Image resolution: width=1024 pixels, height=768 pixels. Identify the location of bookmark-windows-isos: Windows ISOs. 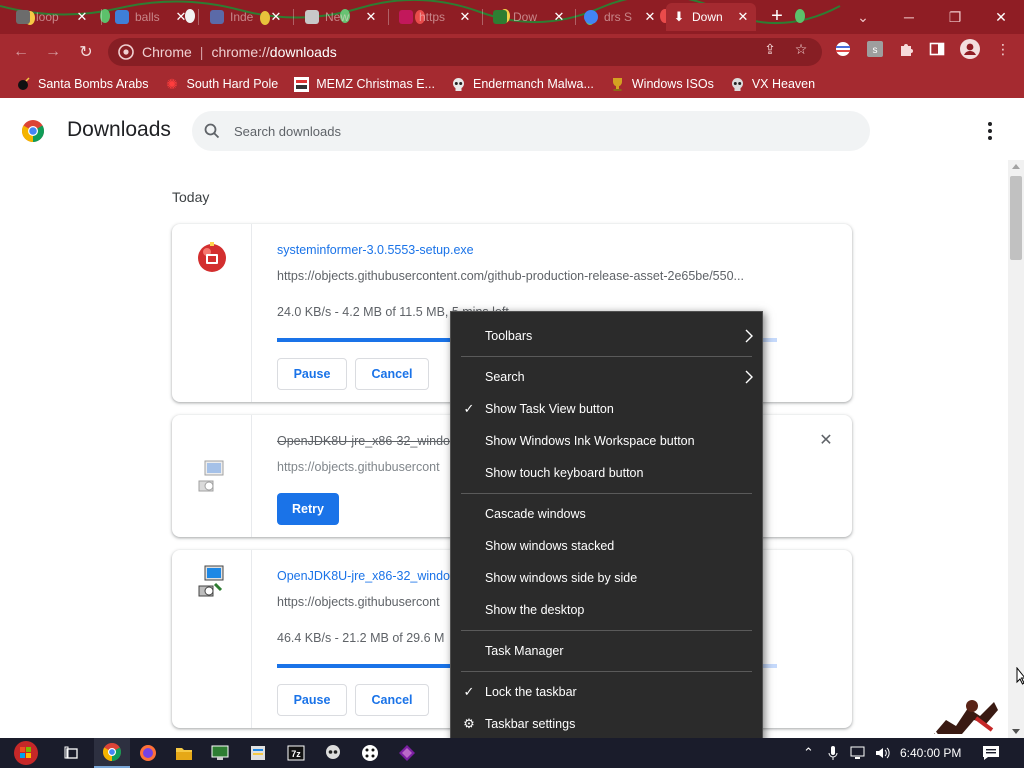
(662, 84).